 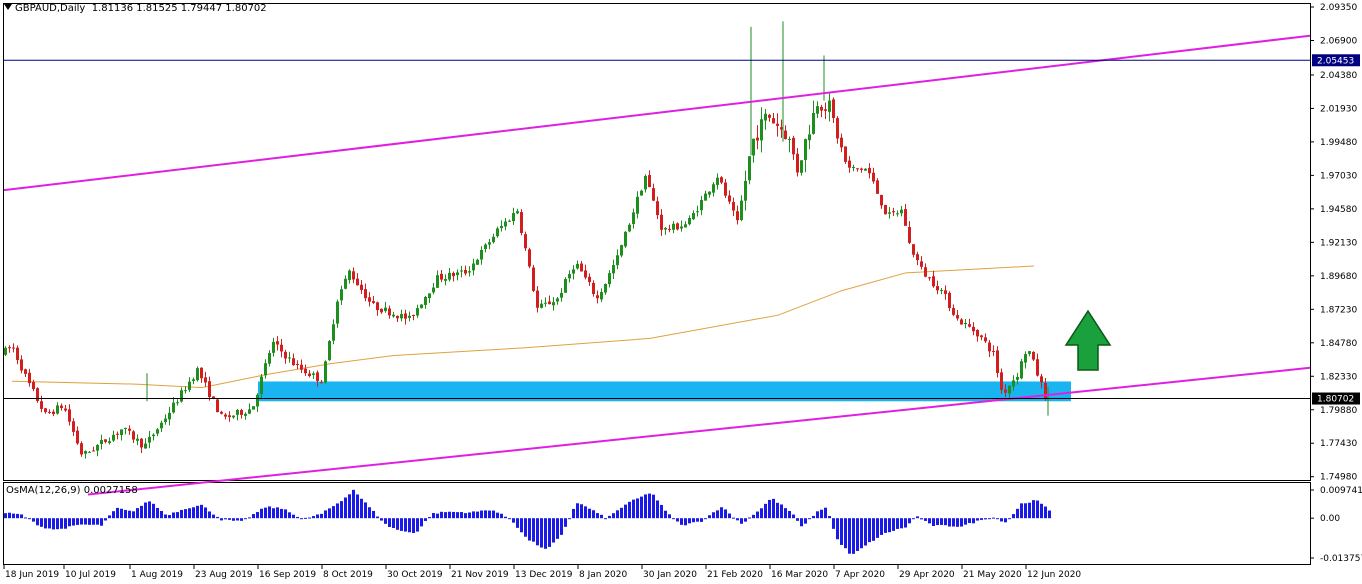 I want to click on time-tick-label: 30 Jan 2020, so click(x=670, y=575).